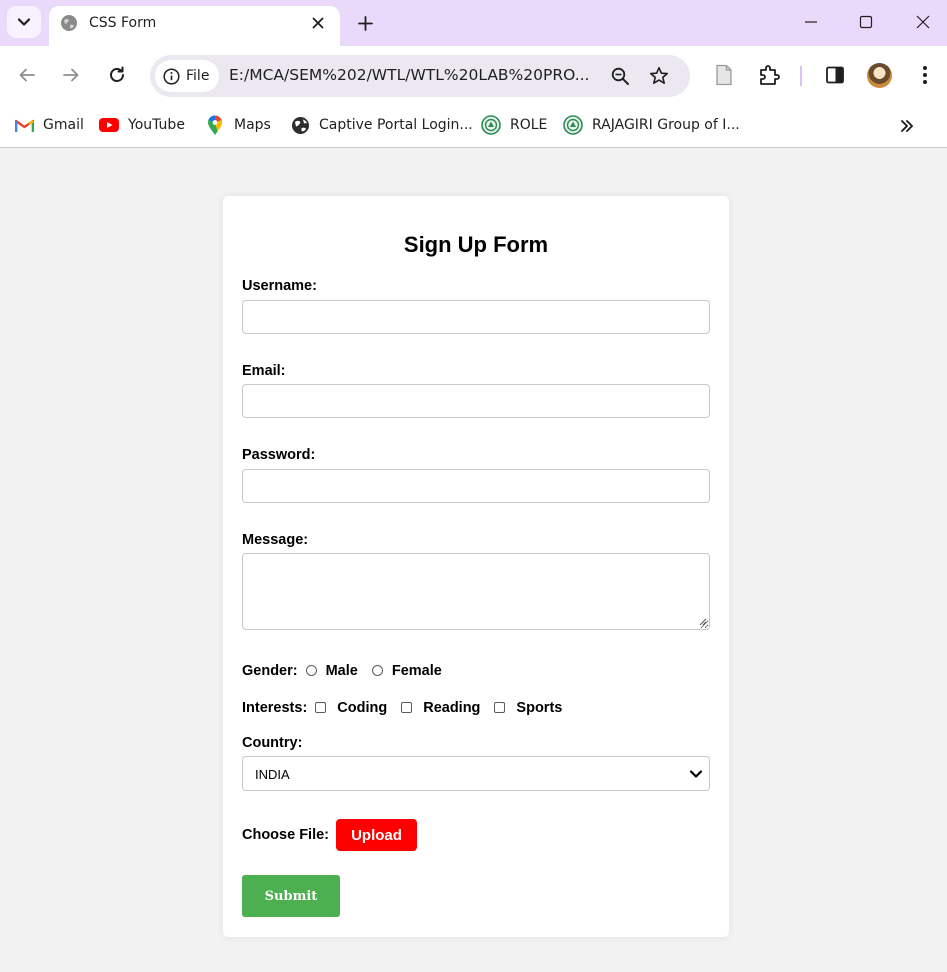 This screenshot has height=972, width=947. What do you see at coordinates (473, 23) in the screenshot?
I see `tab-strip: CSS Form` at bounding box center [473, 23].